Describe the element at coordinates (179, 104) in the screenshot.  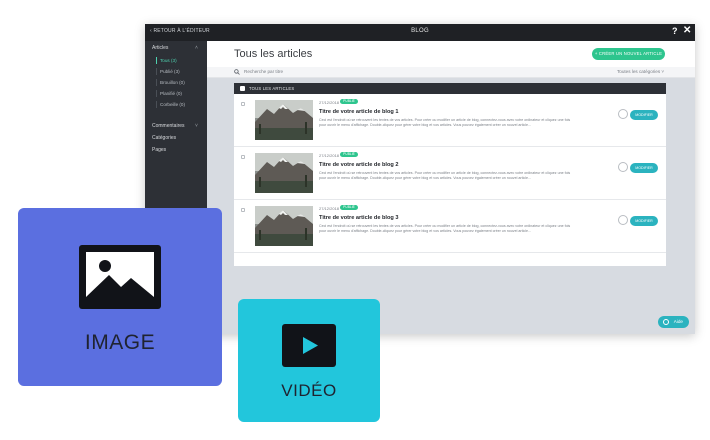
I see `sidebar-item-trash: Corbeille (0)` at that location.